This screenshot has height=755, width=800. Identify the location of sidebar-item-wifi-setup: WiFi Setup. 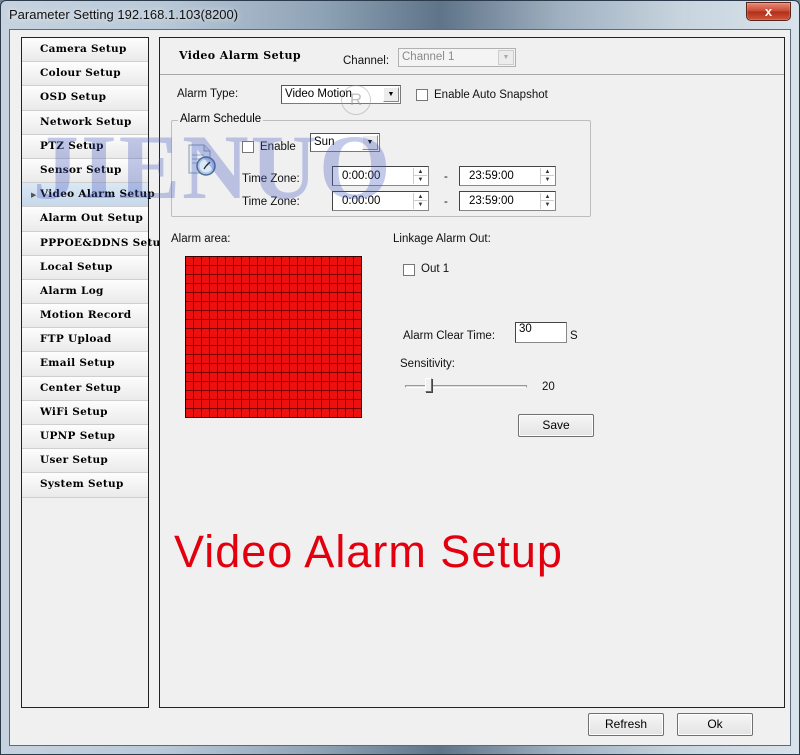
(85, 412).